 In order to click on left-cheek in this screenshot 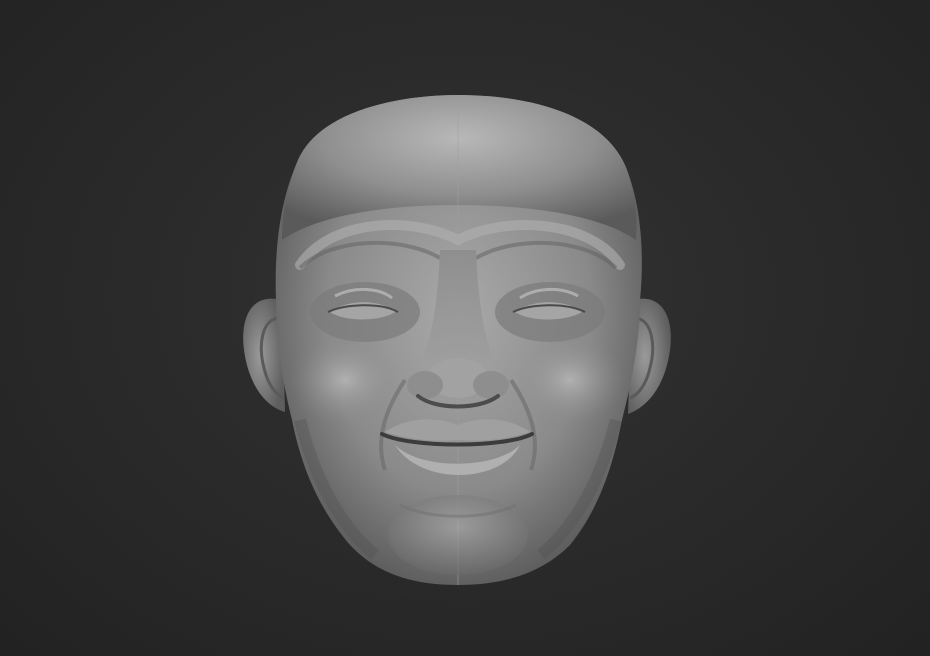, I will do `click(345, 380)`.